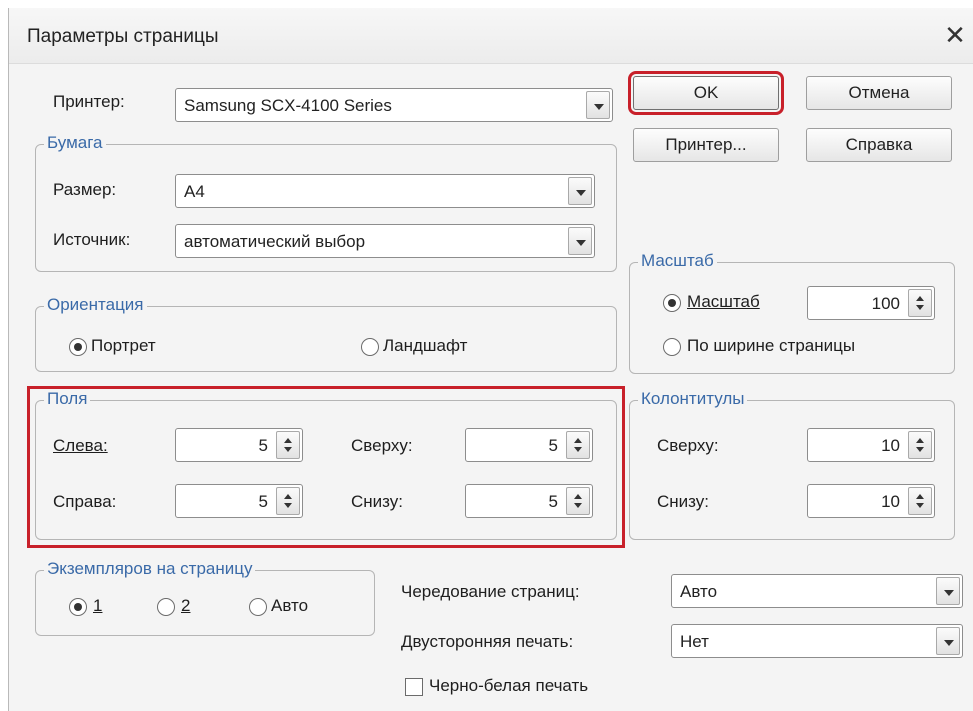 The image size is (973, 711). I want to click on fit-width-radio, so click(672, 347).